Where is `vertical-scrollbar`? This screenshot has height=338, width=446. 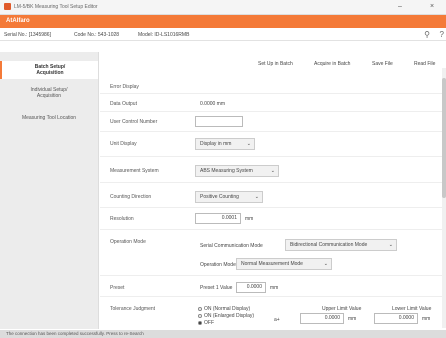 vertical-scrollbar is located at coordinates (444, 198).